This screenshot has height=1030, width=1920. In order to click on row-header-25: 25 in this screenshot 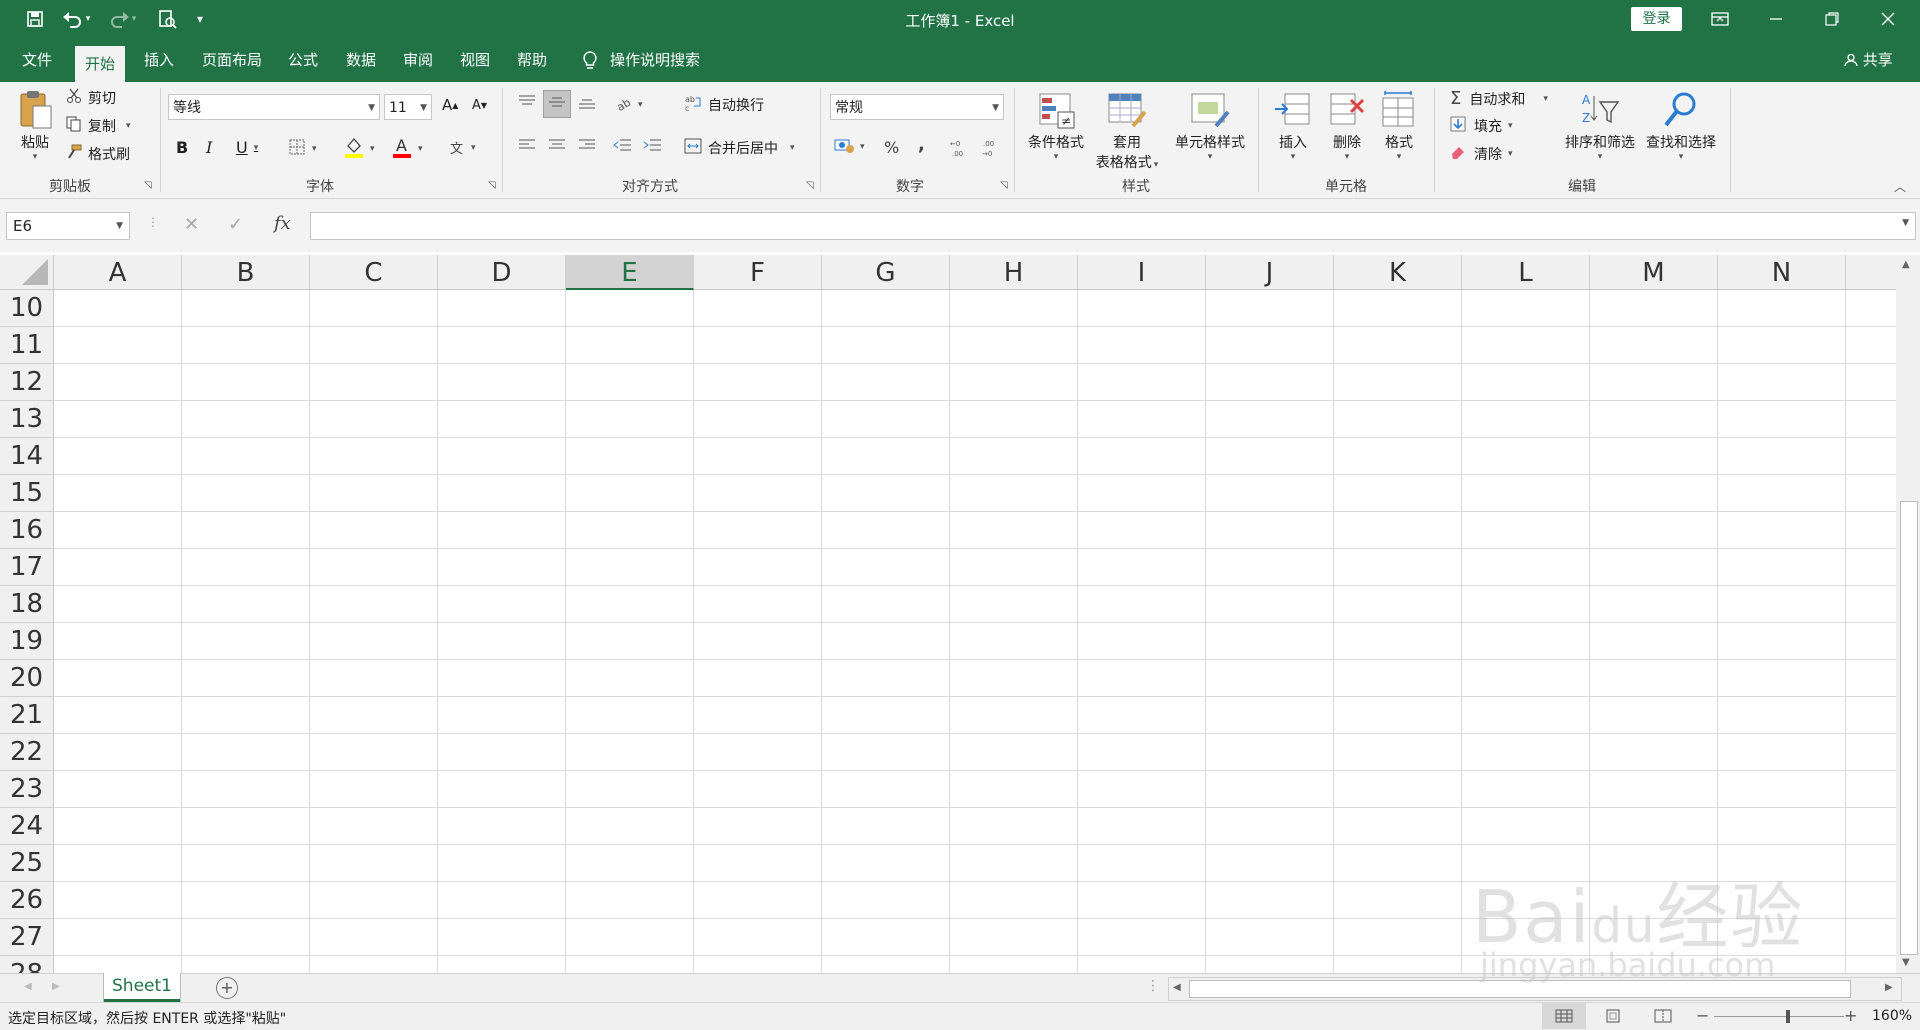, I will do `click(27, 863)`.